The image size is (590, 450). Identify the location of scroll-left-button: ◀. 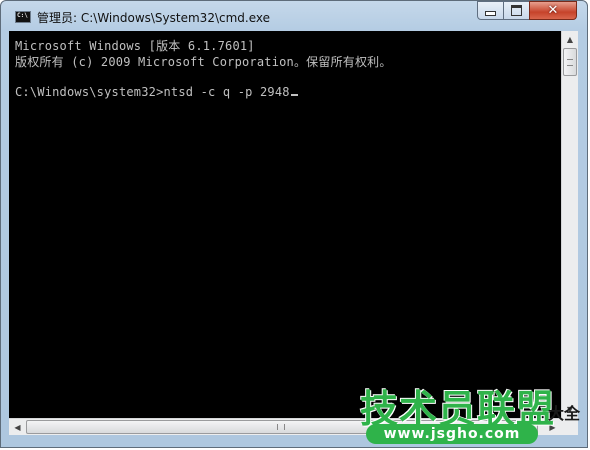
(17, 427).